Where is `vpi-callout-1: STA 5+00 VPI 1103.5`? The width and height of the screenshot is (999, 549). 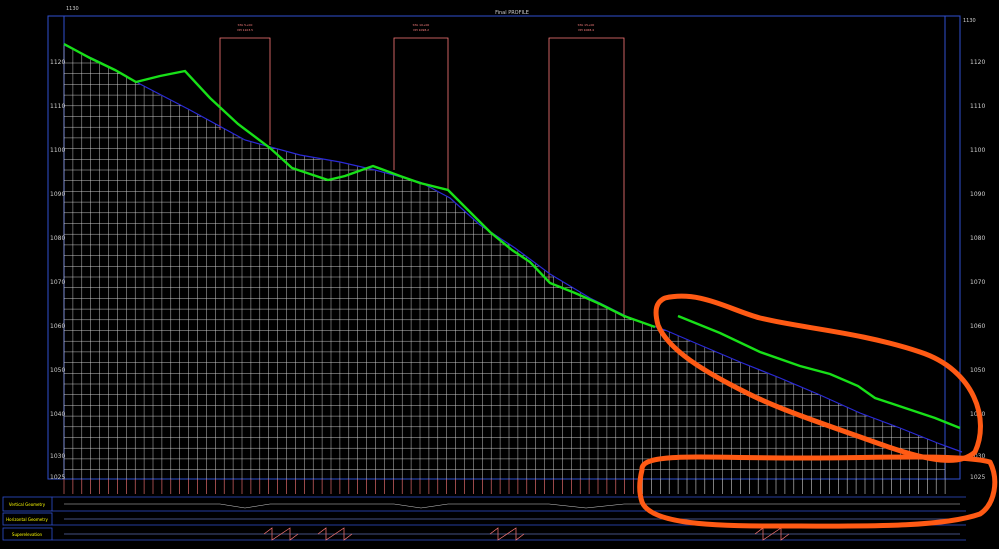 vpi-callout-1: STA 5+00 VPI 1103.5 is located at coordinates (245, 84).